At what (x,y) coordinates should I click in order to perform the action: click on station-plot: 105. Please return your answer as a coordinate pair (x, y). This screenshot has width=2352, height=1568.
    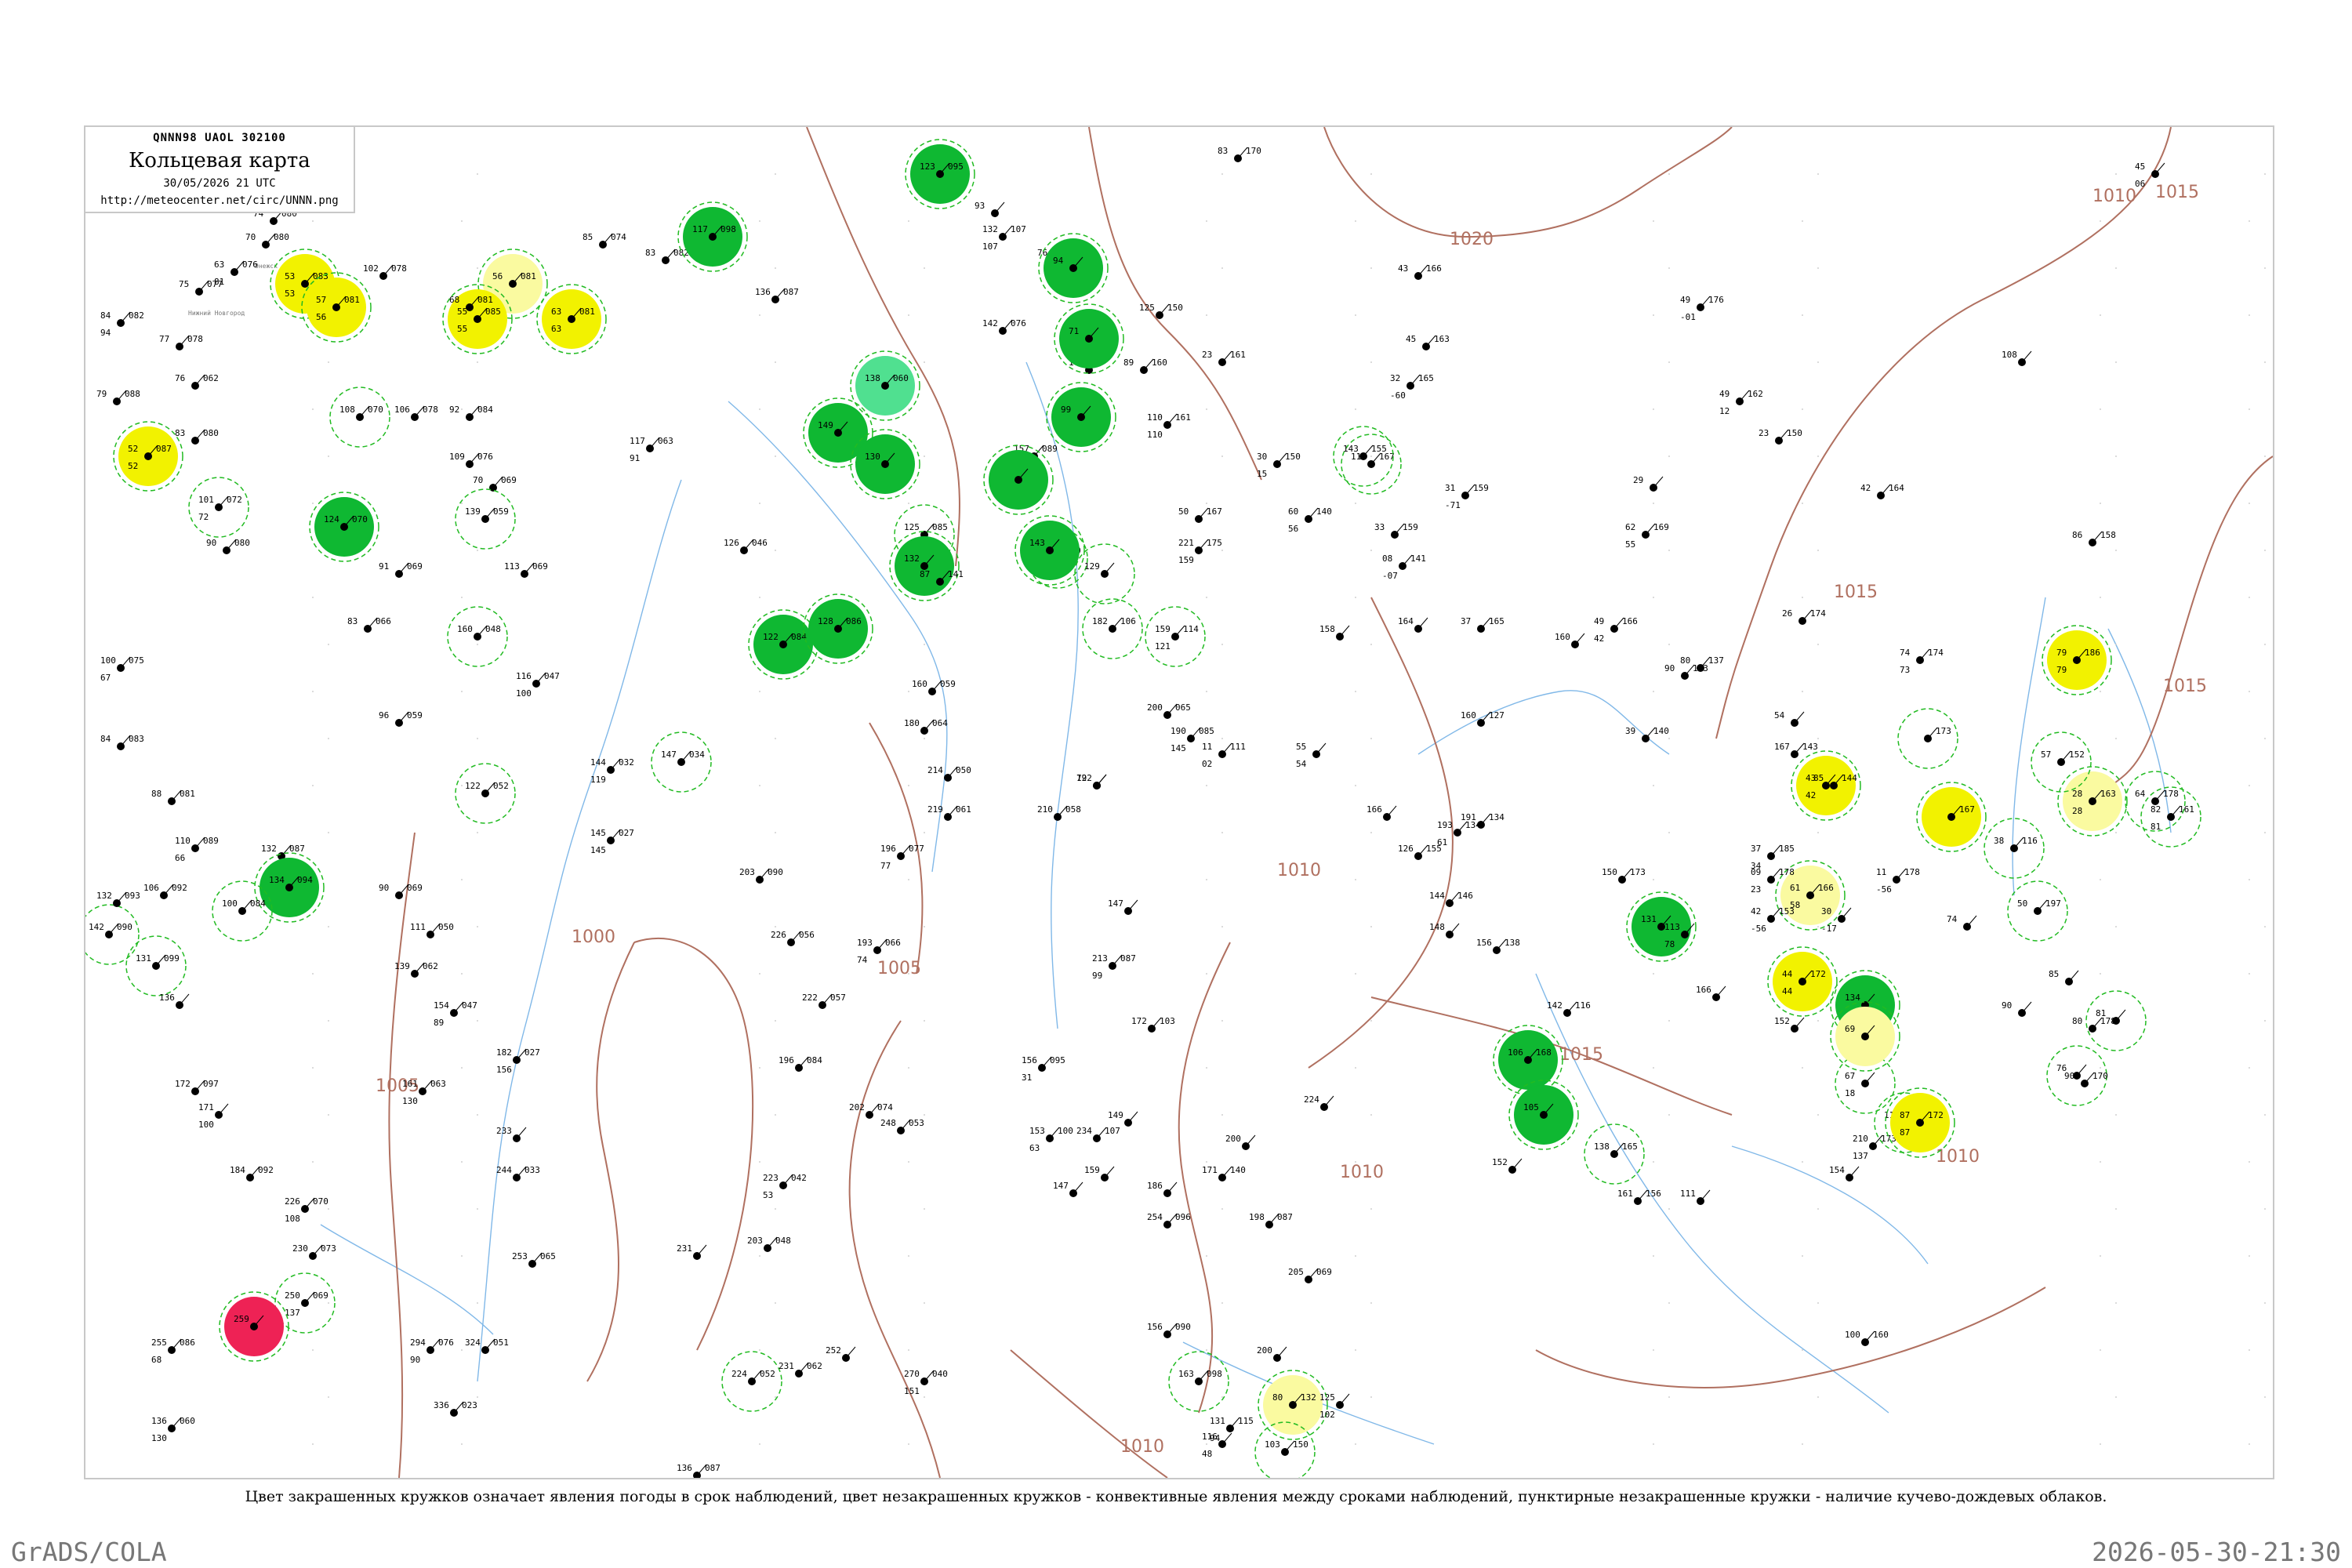
    Looking at the image, I should click on (1543, 1115).